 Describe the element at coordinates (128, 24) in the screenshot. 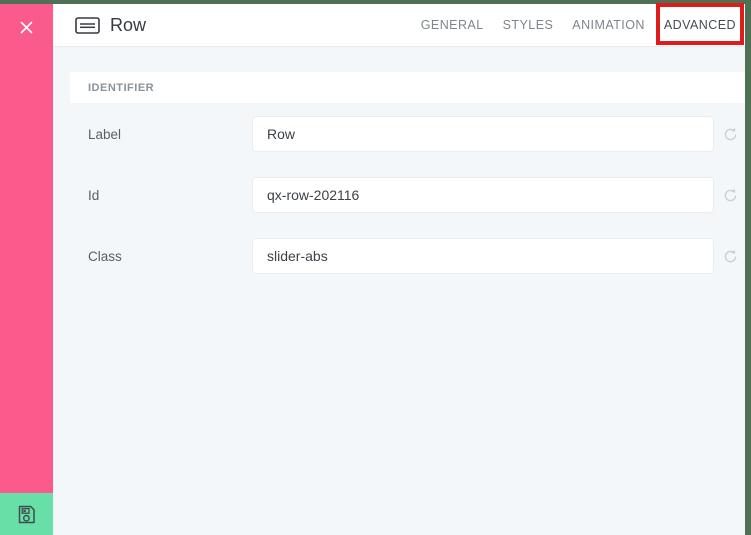

I see `panel-title: Row` at that location.